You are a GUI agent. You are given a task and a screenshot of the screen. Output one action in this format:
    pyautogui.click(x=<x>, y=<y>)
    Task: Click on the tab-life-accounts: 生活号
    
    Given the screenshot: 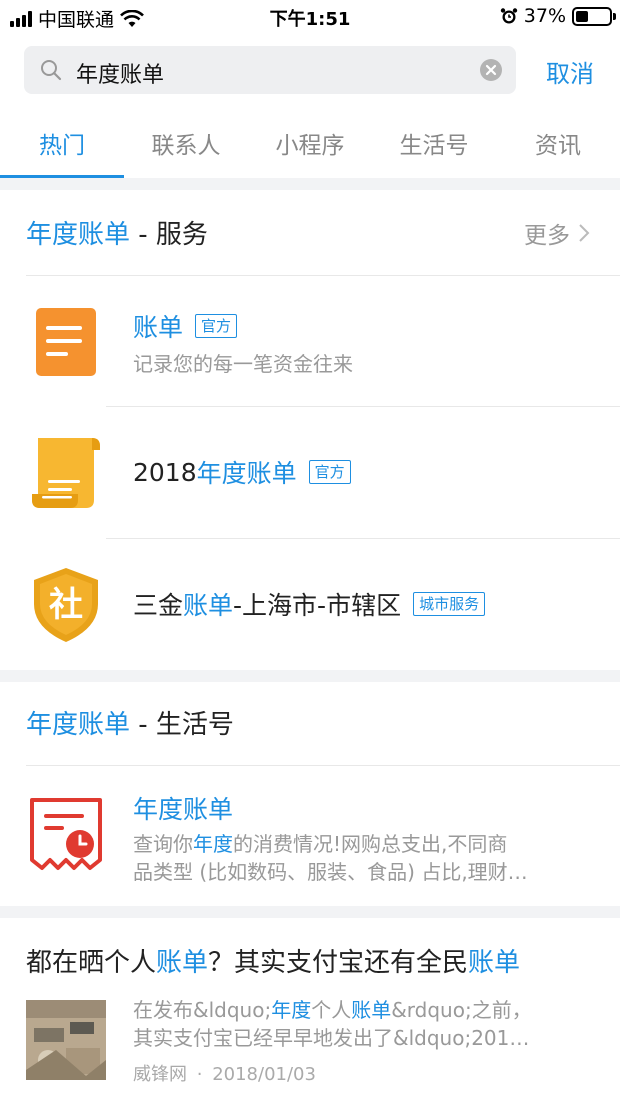 What is the action you would take?
    pyautogui.click(x=434, y=143)
    